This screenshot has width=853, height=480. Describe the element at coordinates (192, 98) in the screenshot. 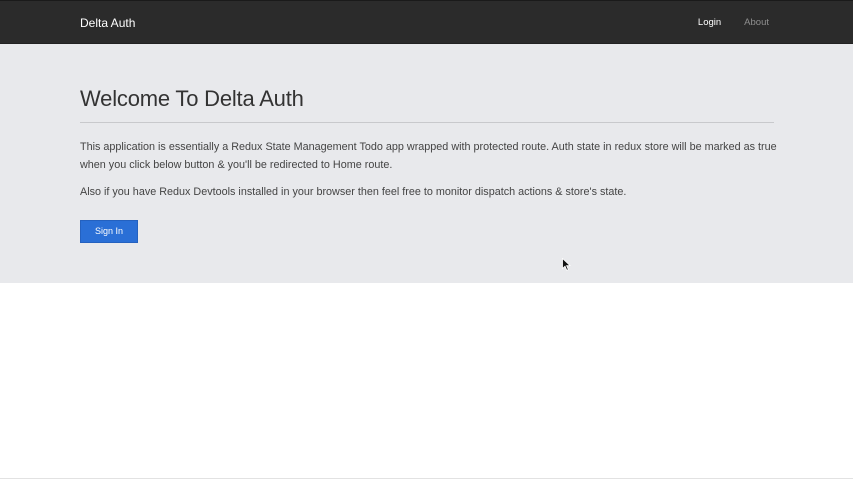

I see `page-title: Welcome To Delta Auth` at that location.